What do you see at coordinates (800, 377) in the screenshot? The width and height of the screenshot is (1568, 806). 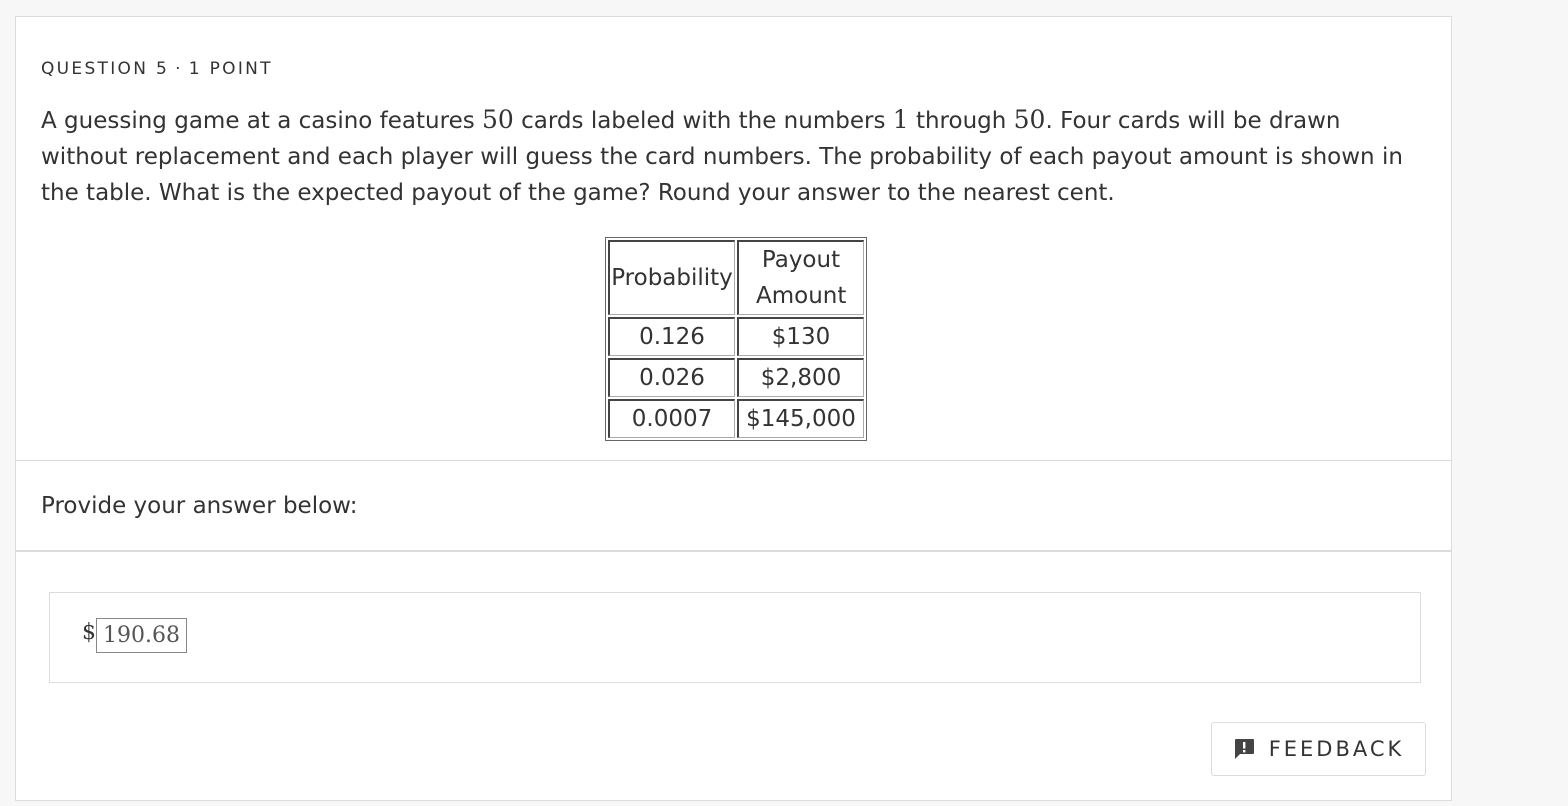 I see `table-cell-payout: $2,800` at bounding box center [800, 377].